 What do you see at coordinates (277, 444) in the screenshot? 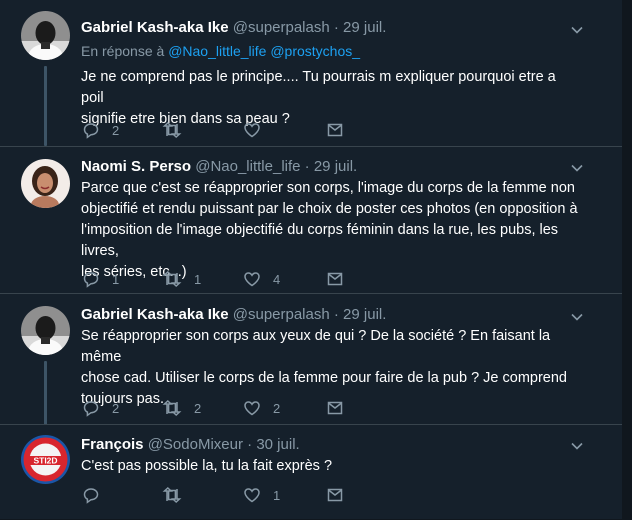
I see `tweet-date: 30 juil.` at bounding box center [277, 444].